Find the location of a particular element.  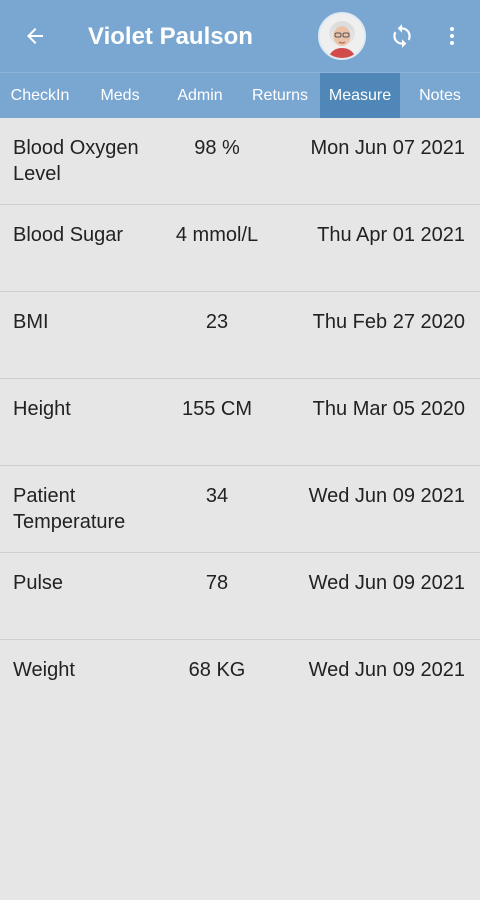

measurement-value: 155 CM is located at coordinates (217, 409).